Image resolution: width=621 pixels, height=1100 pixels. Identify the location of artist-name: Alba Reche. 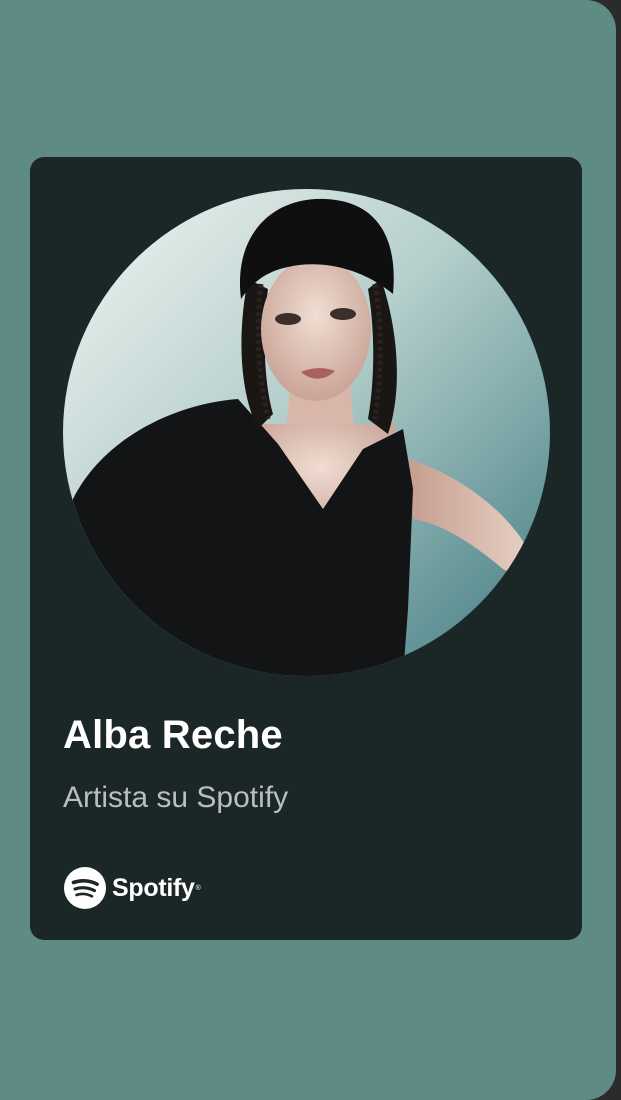
(173, 735).